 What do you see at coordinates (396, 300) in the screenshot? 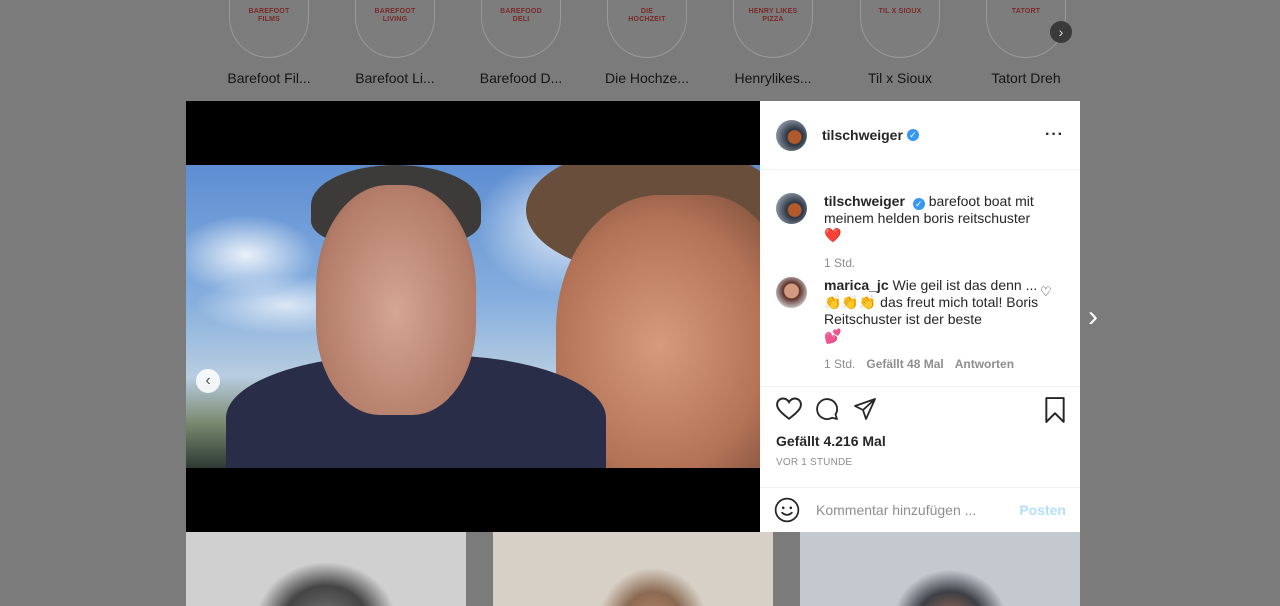
I see `photo-detail` at bounding box center [396, 300].